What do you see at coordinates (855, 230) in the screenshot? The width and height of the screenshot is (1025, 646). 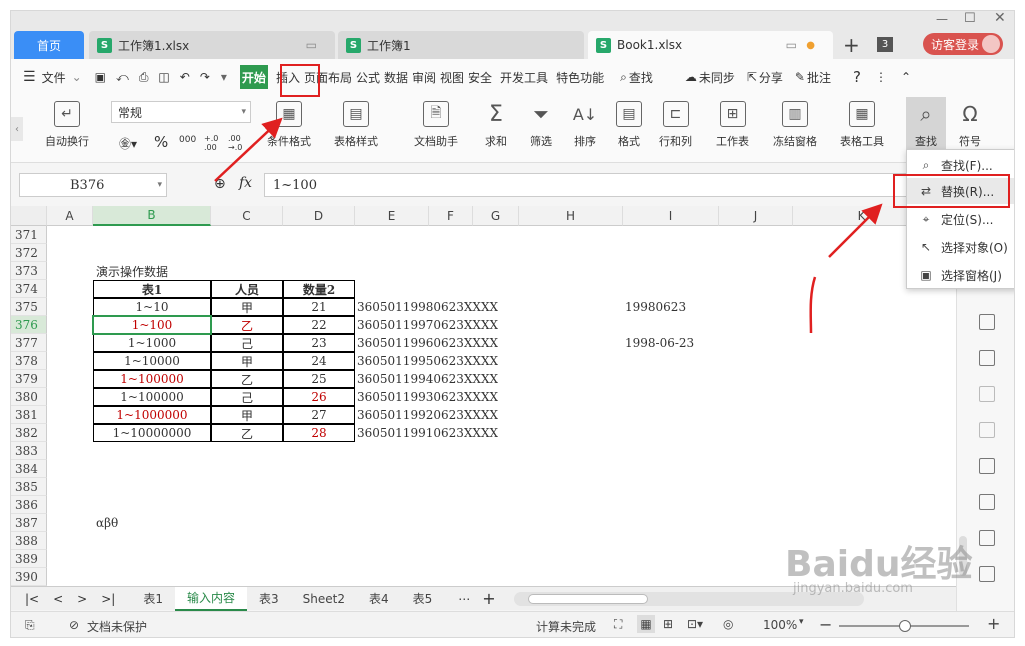 I see `arrow-to-replace` at bounding box center [855, 230].